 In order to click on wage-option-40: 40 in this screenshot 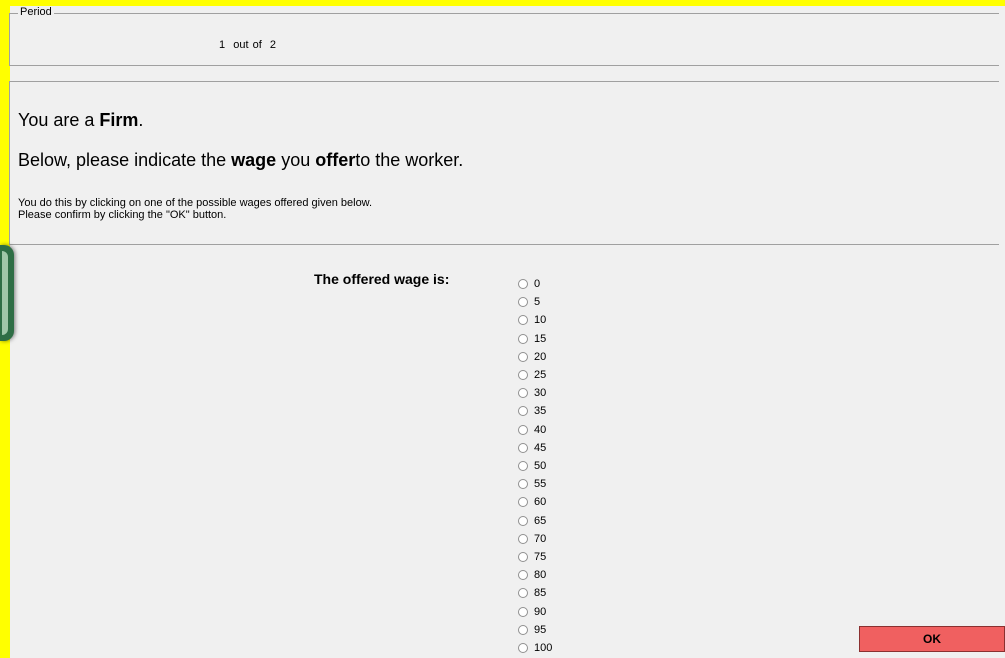, I will do `click(532, 430)`.